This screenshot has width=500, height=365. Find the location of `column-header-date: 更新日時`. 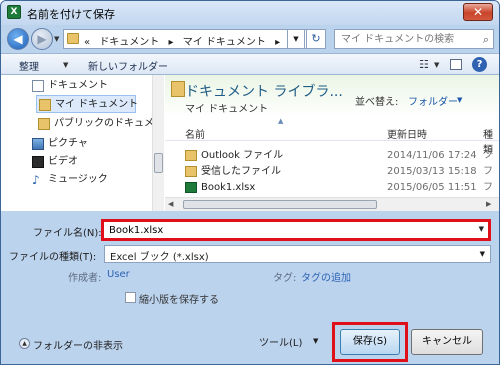

column-header-date: 更新日時 is located at coordinates (407, 133).